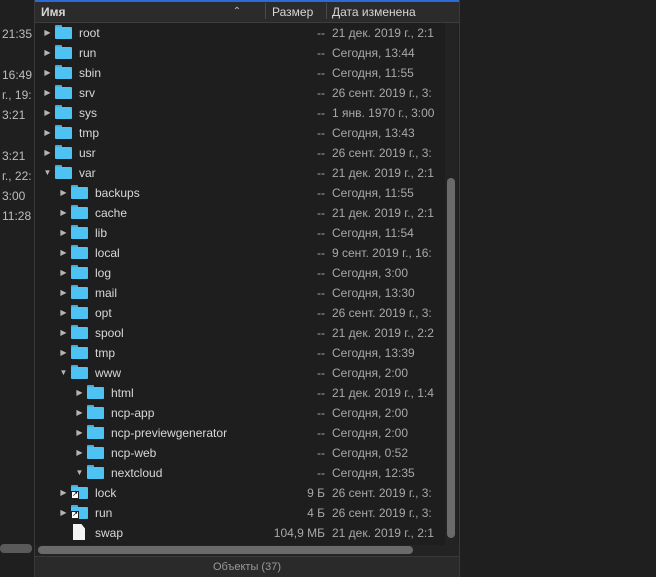 This screenshot has width=656, height=577. I want to click on table-row: swap 104,9 МБ 21 дек. 2019 г., 2:1, so click(240, 533).